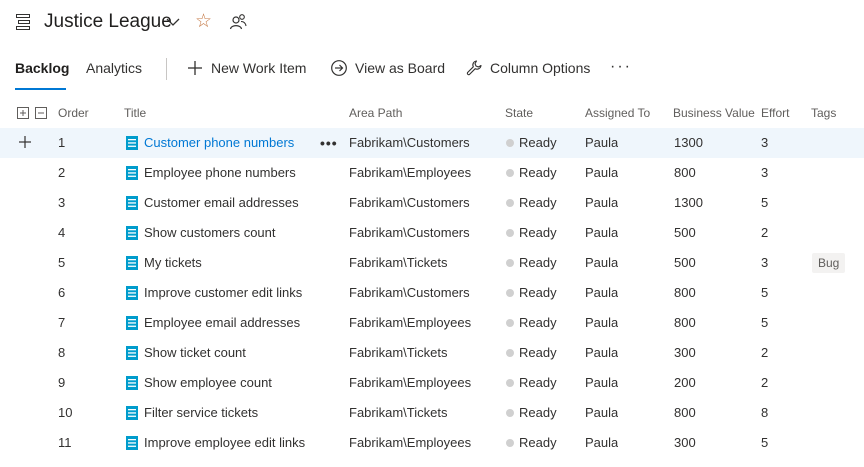 This screenshot has width=864, height=467. What do you see at coordinates (62, 142) in the screenshot?
I see `order-cell: 1` at bounding box center [62, 142].